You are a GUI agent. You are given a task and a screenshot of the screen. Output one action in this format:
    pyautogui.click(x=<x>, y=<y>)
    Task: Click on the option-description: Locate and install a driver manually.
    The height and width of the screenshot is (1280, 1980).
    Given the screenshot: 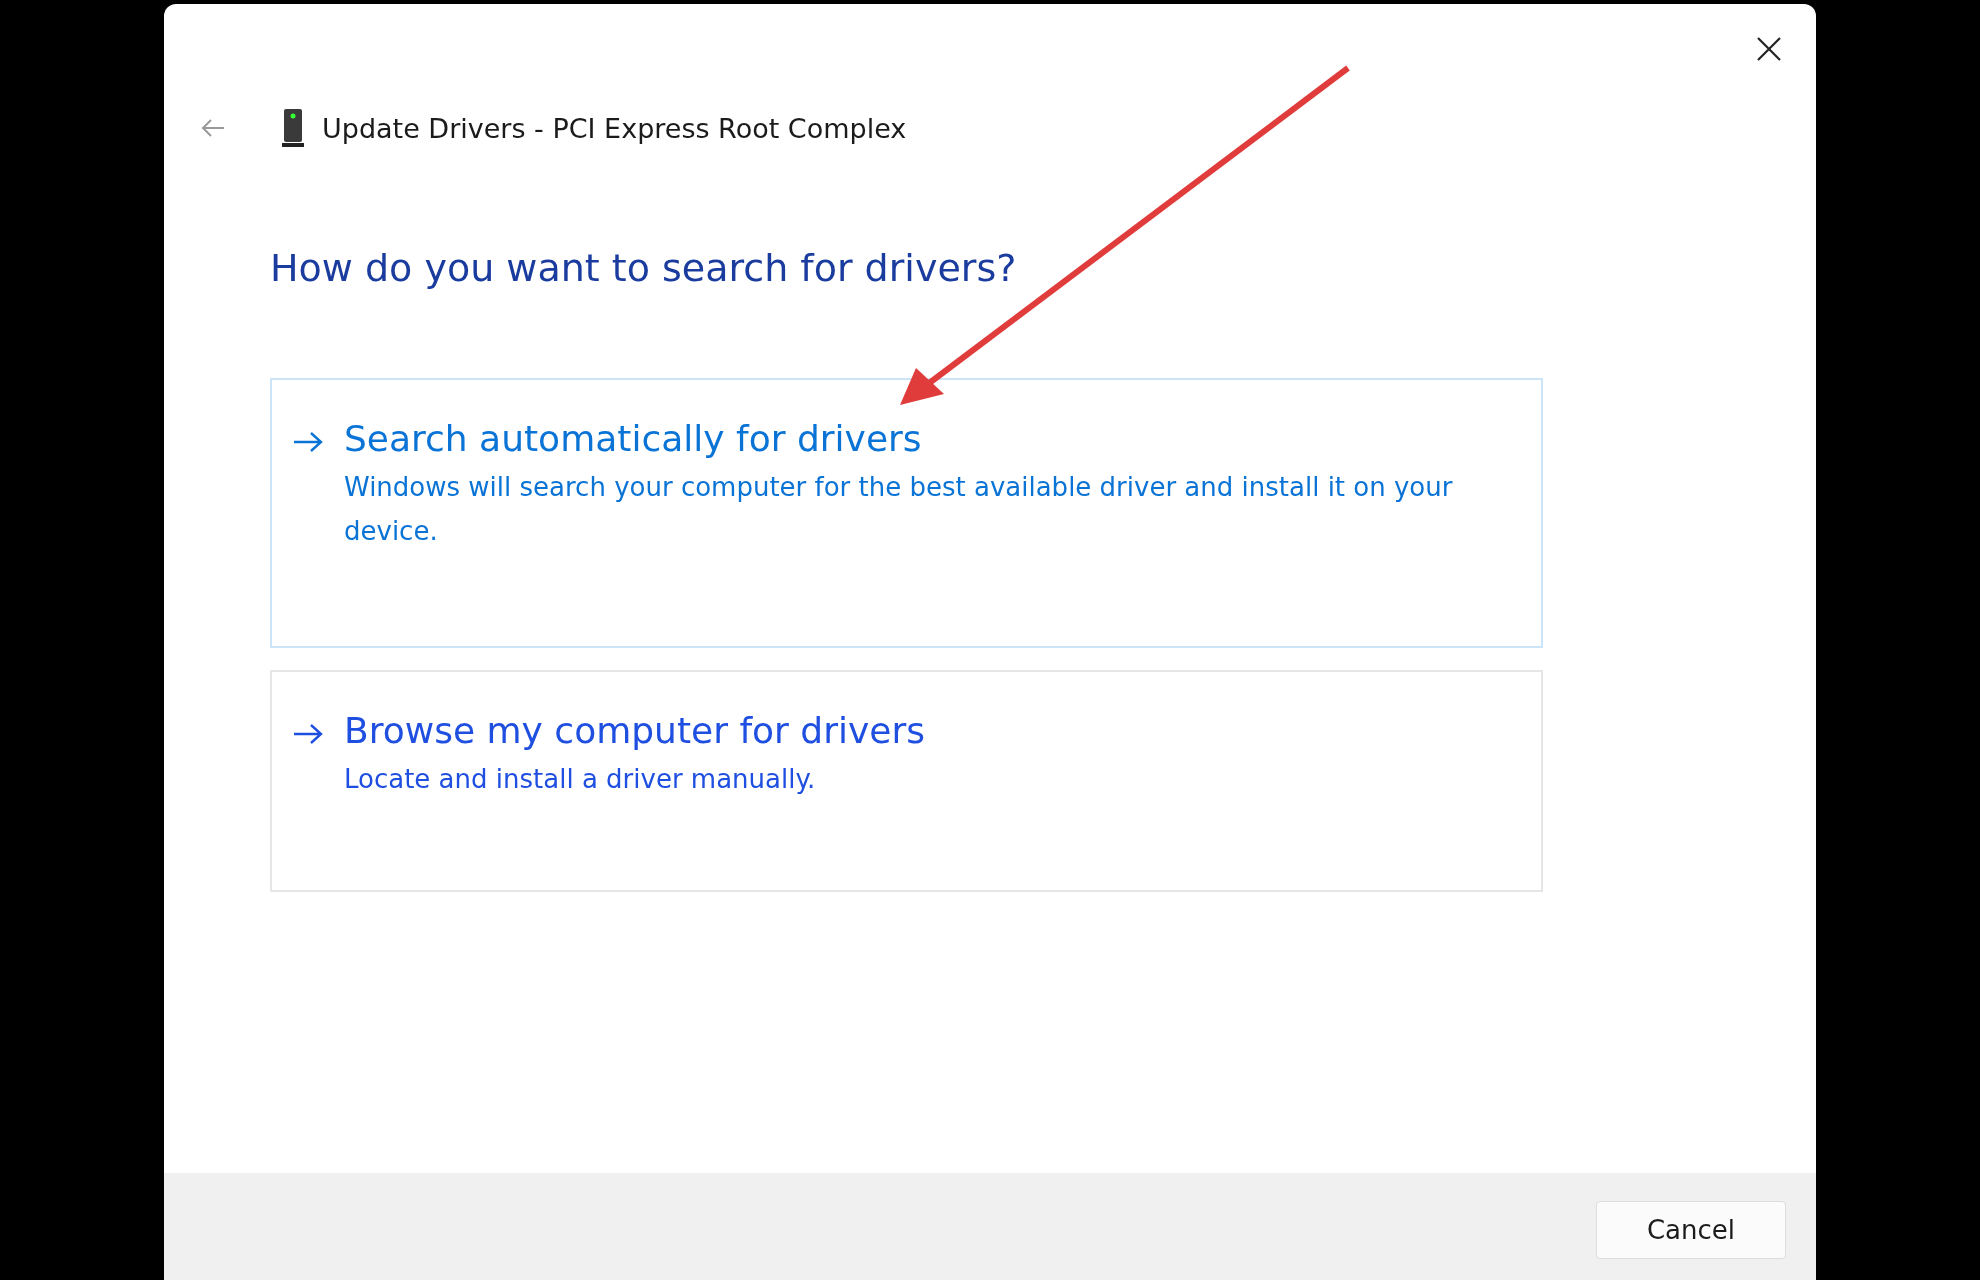 What is the action you would take?
    pyautogui.click(x=580, y=779)
    